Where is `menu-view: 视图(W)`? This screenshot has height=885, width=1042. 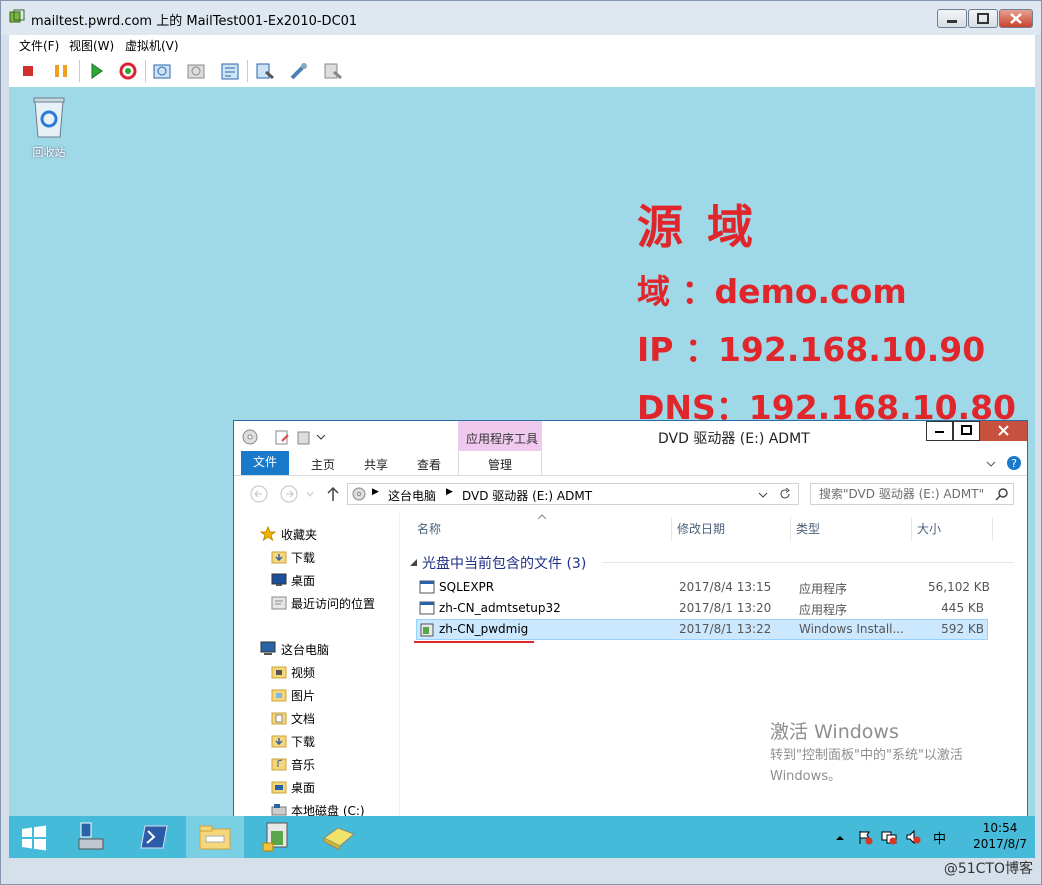 menu-view: 视图(W) is located at coordinates (91, 45).